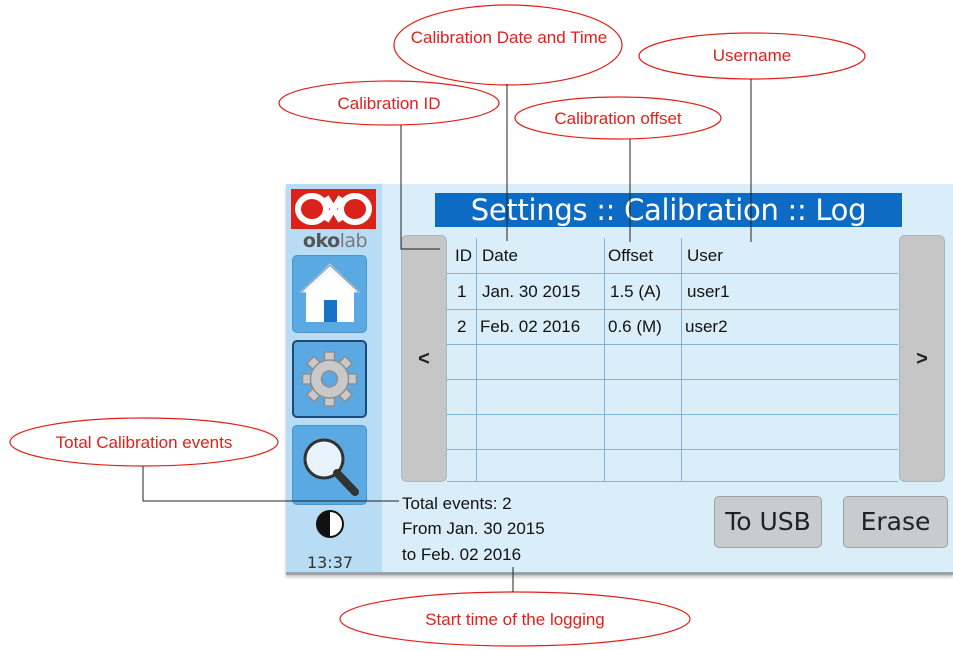  Describe the element at coordinates (389, 103) in the screenshot. I see `callout-calibration-id: Calibration ID` at that location.